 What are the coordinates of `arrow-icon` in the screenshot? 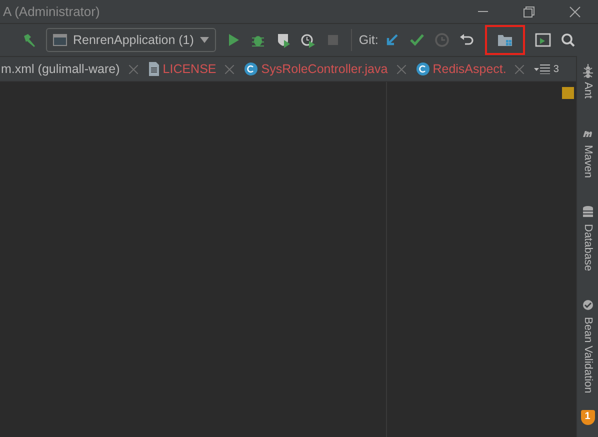 It's located at (392, 40).